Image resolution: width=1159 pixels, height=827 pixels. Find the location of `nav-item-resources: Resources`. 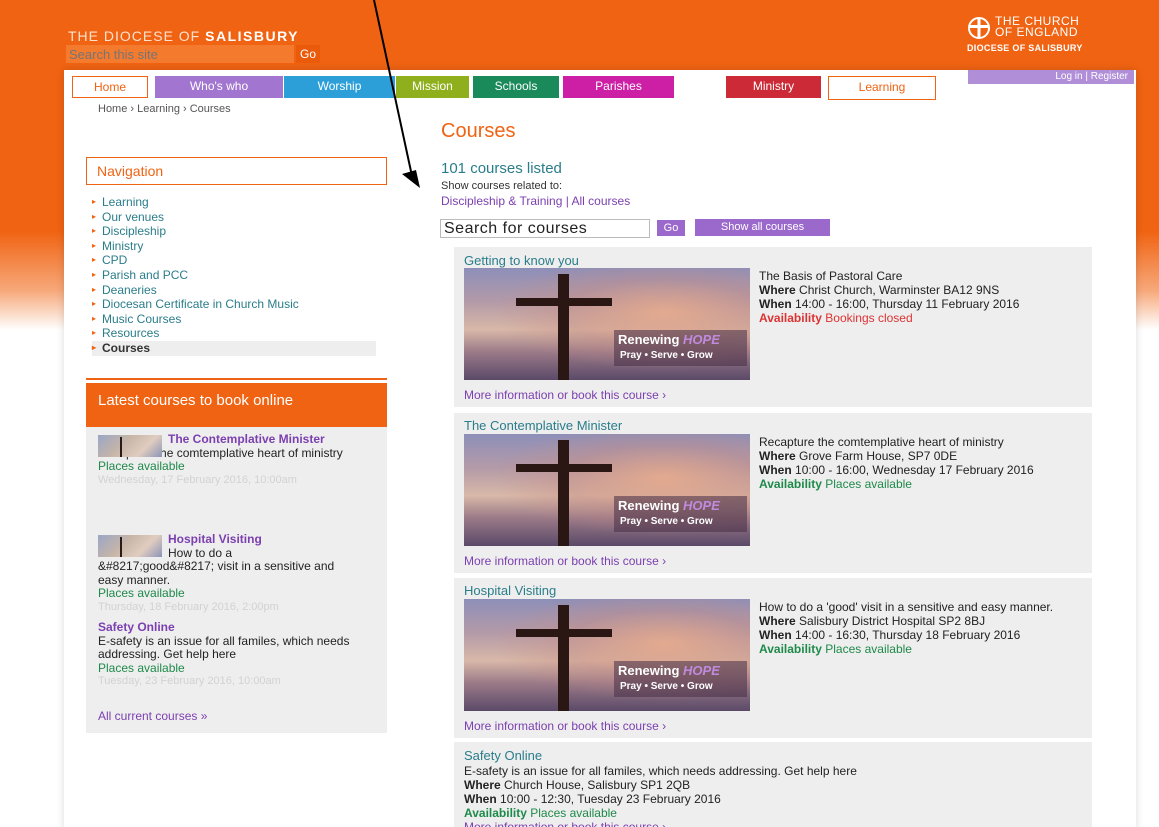

nav-item-resources: Resources is located at coordinates (234, 333).